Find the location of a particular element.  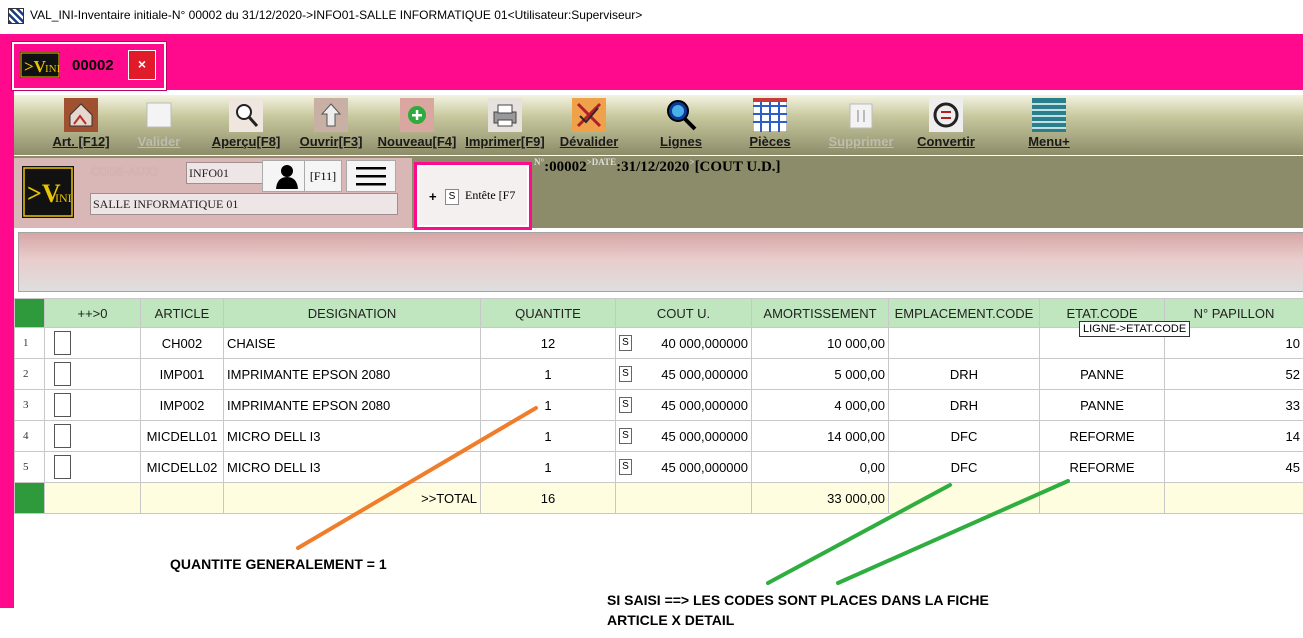

green-arrow-emplacement is located at coordinates (859, 534).